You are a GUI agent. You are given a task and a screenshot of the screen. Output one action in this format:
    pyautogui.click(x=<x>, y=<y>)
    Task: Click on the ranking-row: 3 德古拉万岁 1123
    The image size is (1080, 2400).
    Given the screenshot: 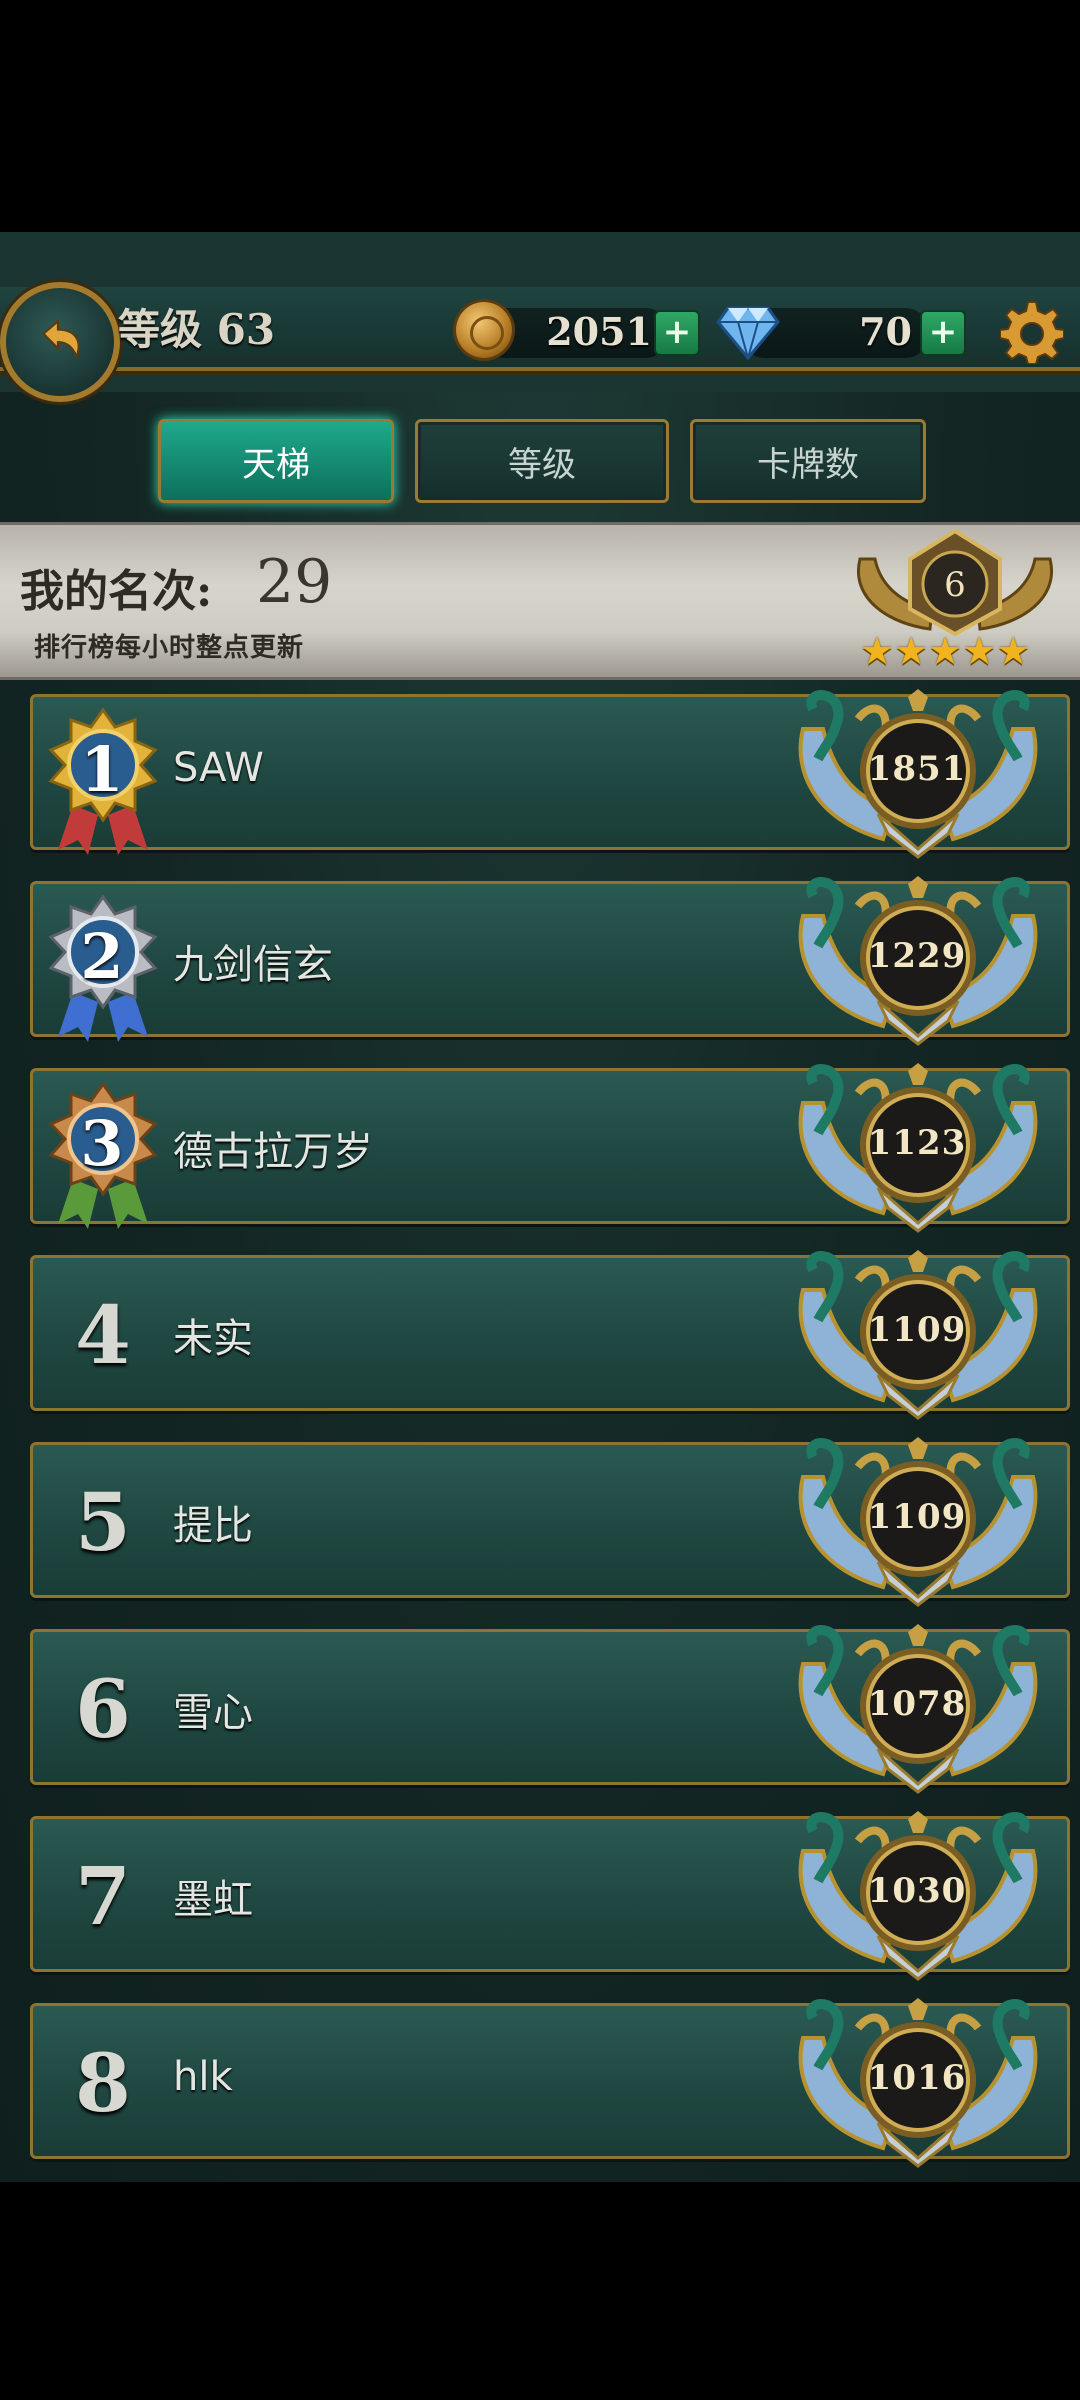 What is the action you would take?
    pyautogui.click(x=550, y=1146)
    